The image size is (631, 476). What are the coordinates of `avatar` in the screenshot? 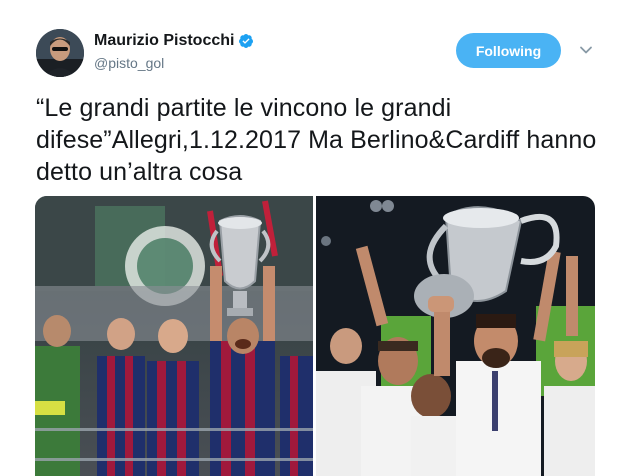 It's located at (60, 53).